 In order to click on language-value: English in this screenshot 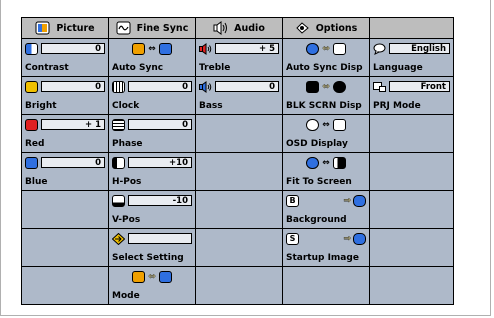, I will do `click(419, 48)`.